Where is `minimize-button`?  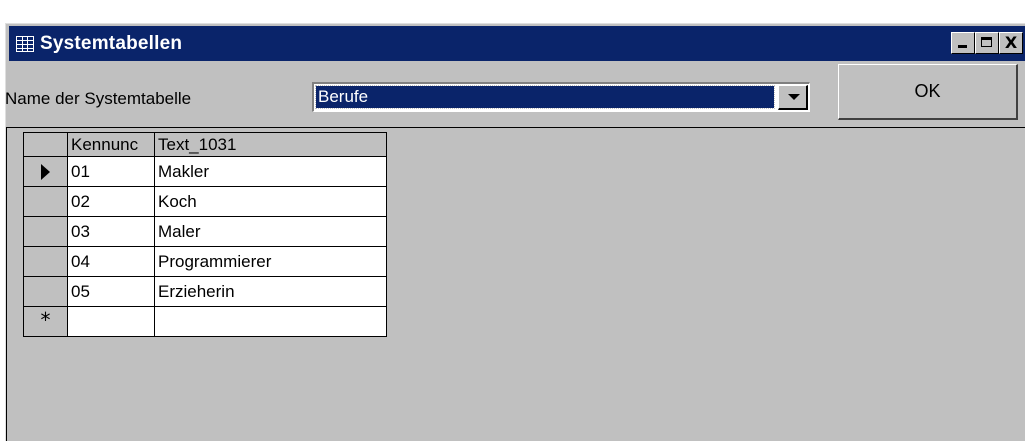
minimize-button is located at coordinates (963, 43).